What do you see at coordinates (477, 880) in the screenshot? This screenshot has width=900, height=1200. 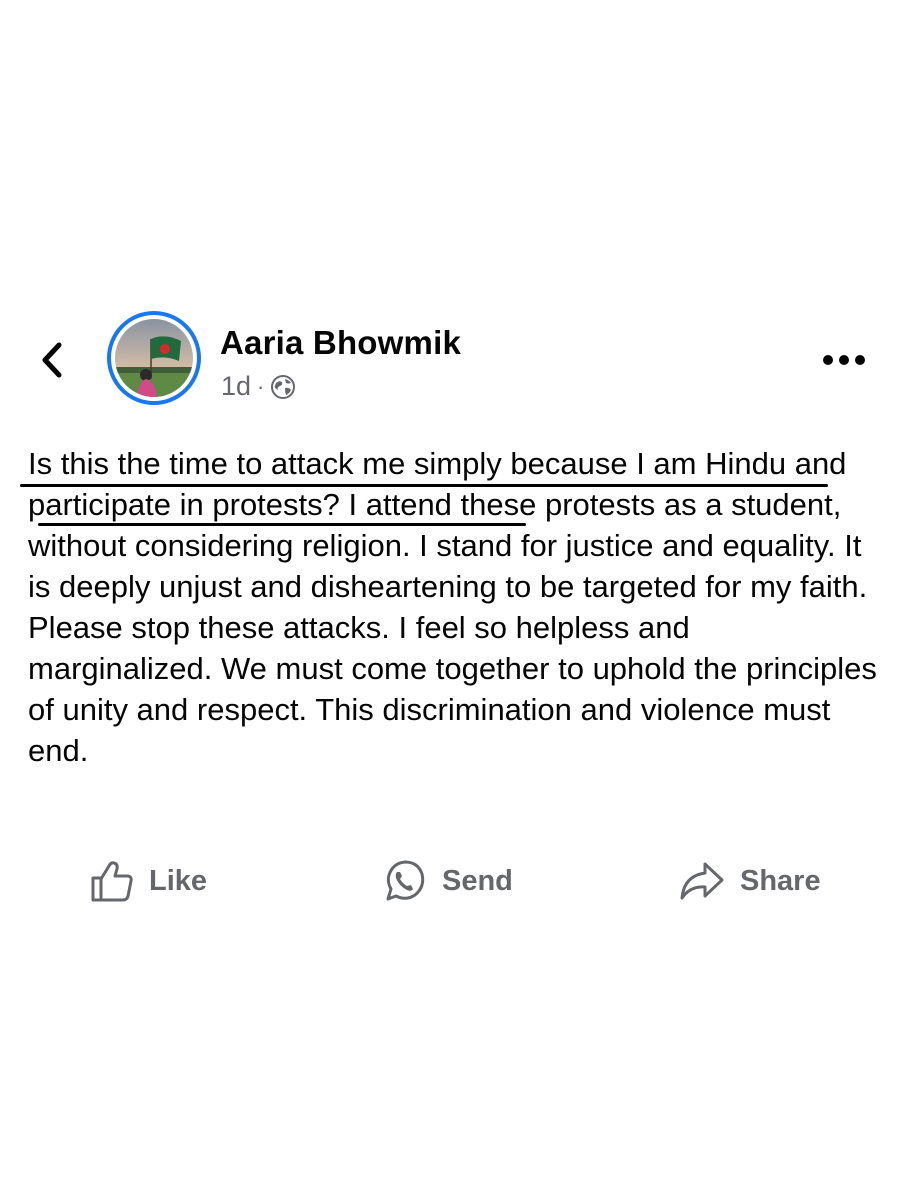 I see `send-label: Send` at bounding box center [477, 880].